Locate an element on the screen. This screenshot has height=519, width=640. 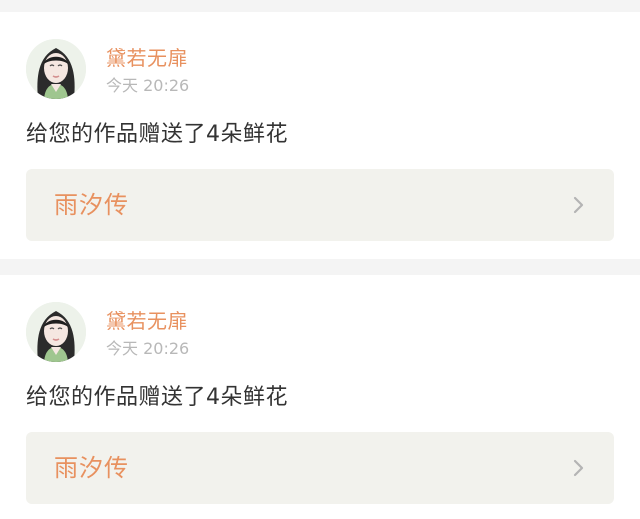
top-spacing is located at coordinates (320, 6).